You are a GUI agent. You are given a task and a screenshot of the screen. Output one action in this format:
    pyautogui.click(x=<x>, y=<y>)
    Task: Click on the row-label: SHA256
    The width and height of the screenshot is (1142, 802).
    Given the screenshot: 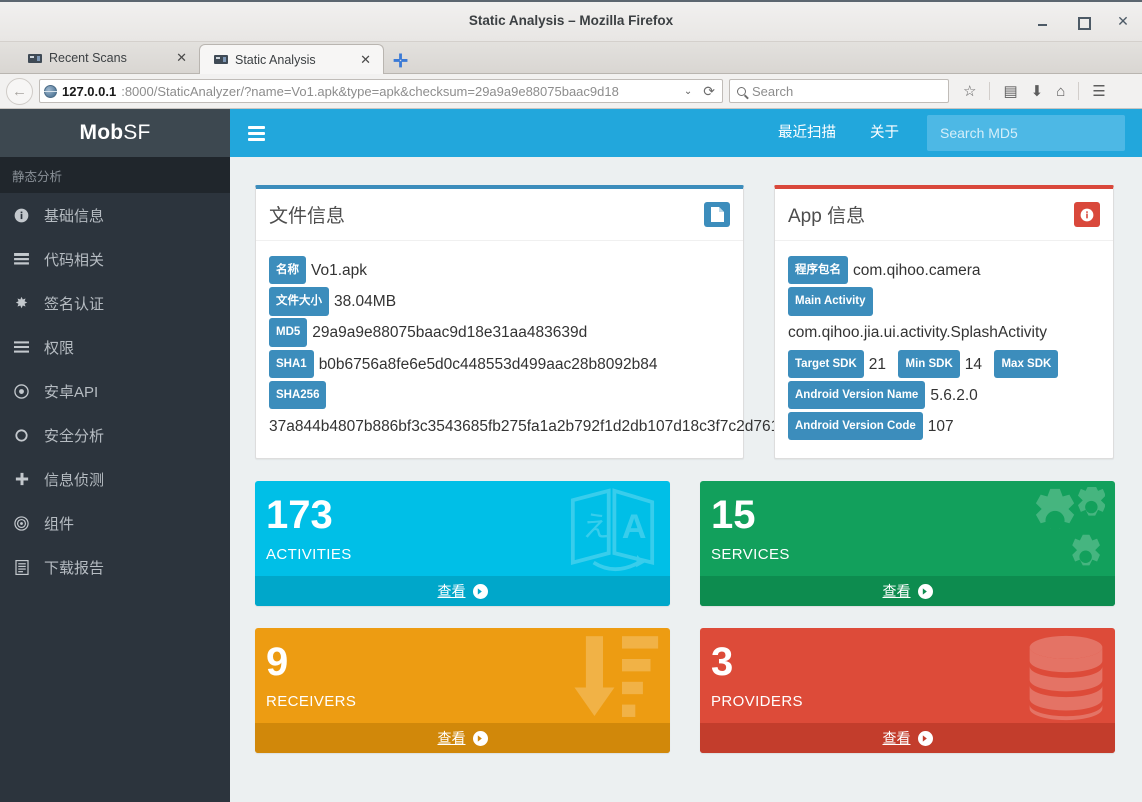 What is the action you would take?
    pyautogui.click(x=298, y=395)
    